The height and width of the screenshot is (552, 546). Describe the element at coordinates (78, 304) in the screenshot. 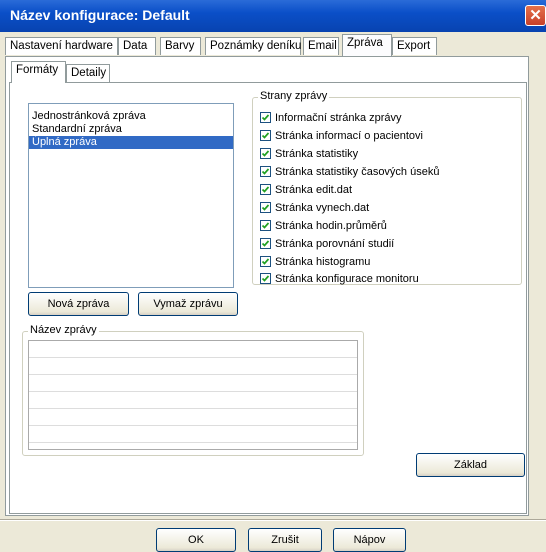

I see `new-report-button: Nová zpráva` at that location.